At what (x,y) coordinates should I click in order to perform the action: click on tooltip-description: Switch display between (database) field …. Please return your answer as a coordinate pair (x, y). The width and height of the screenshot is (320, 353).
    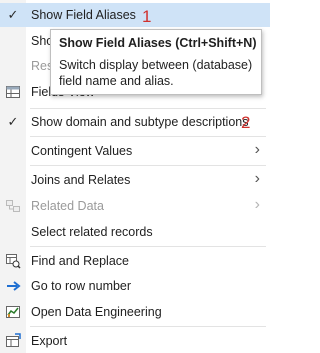
    Looking at the image, I should click on (156, 73).